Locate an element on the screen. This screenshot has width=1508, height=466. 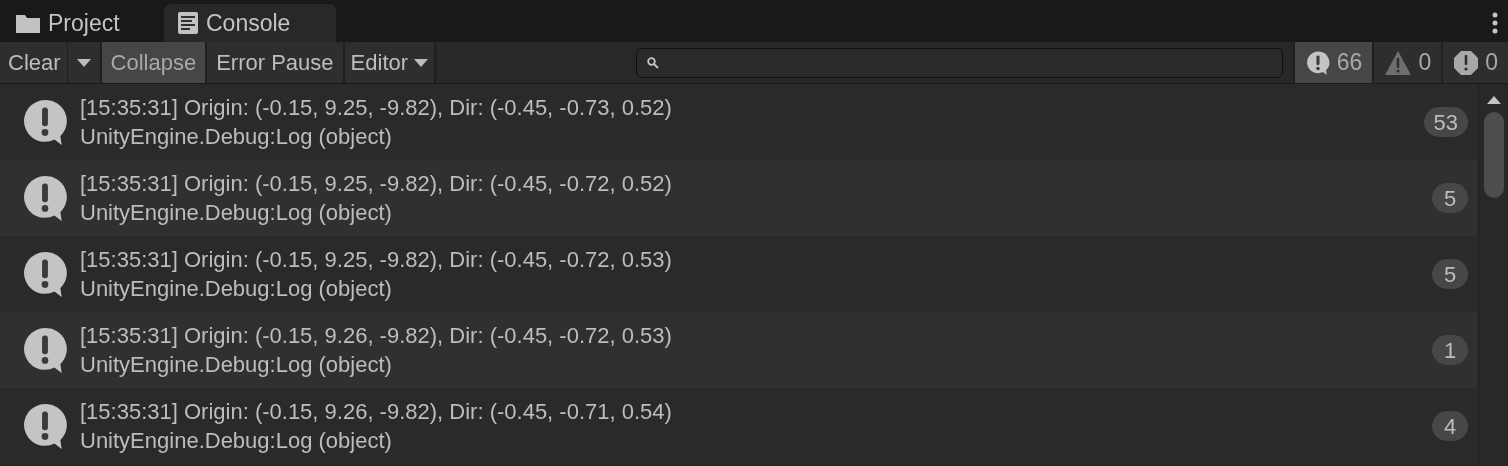
tab: Project is located at coordinates (83, 23).